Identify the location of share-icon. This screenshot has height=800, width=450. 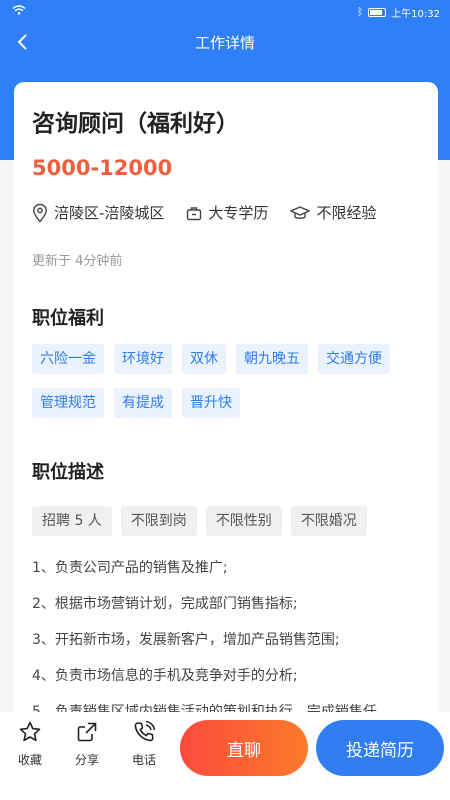
(87, 732).